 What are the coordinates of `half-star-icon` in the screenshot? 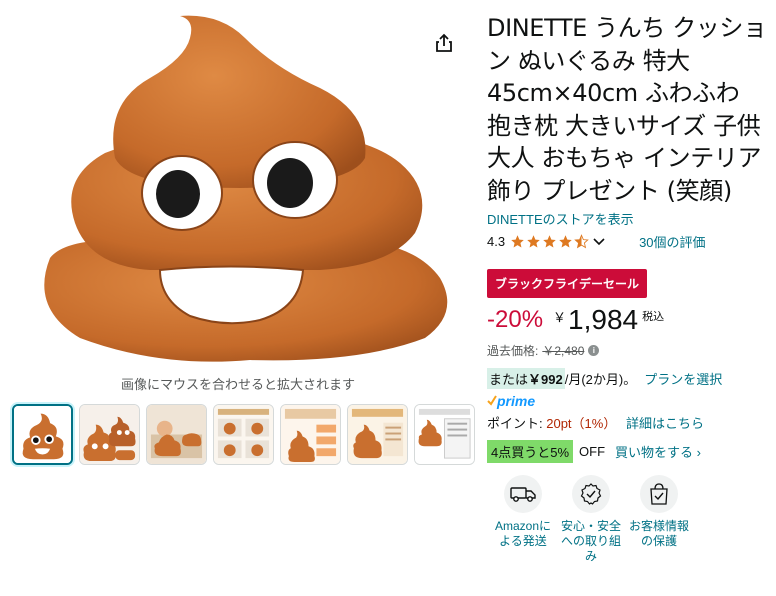 It's located at (581, 241).